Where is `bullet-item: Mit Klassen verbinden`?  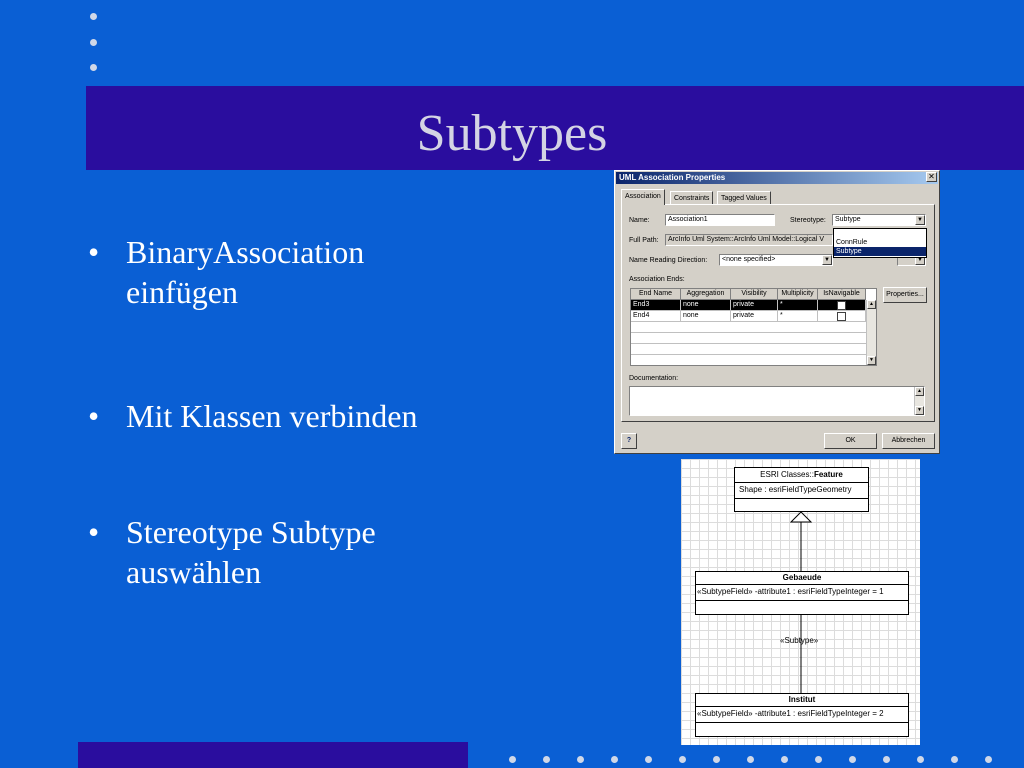 bullet-item: Mit Klassen verbinden is located at coordinates (252, 416).